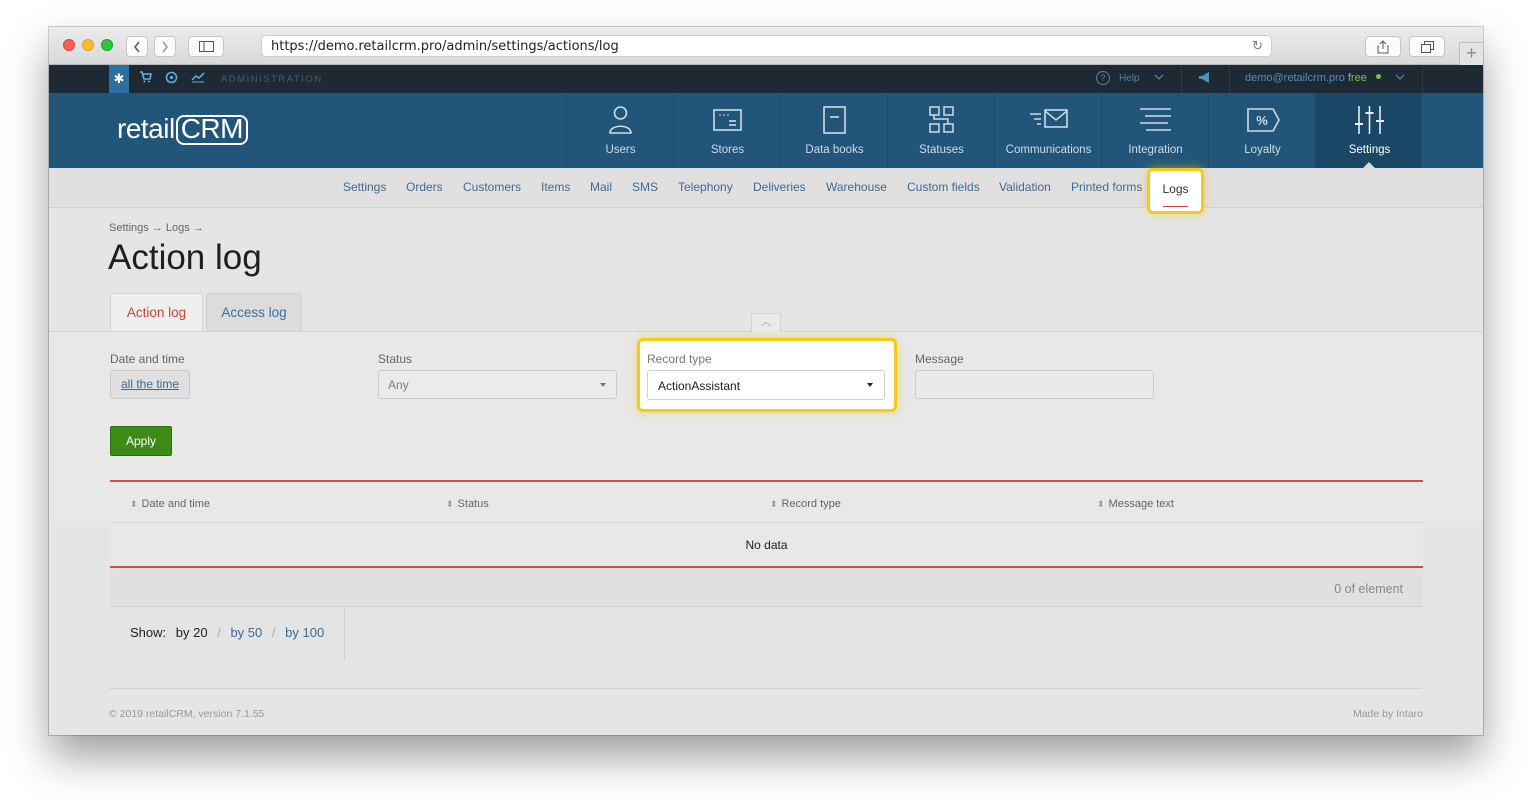 The width and height of the screenshot is (1532, 806). What do you see at coordinates (779, 187) in the screenshot?
I see `subnav-deliveries: Deliveries` at bounding box center [779, 187].